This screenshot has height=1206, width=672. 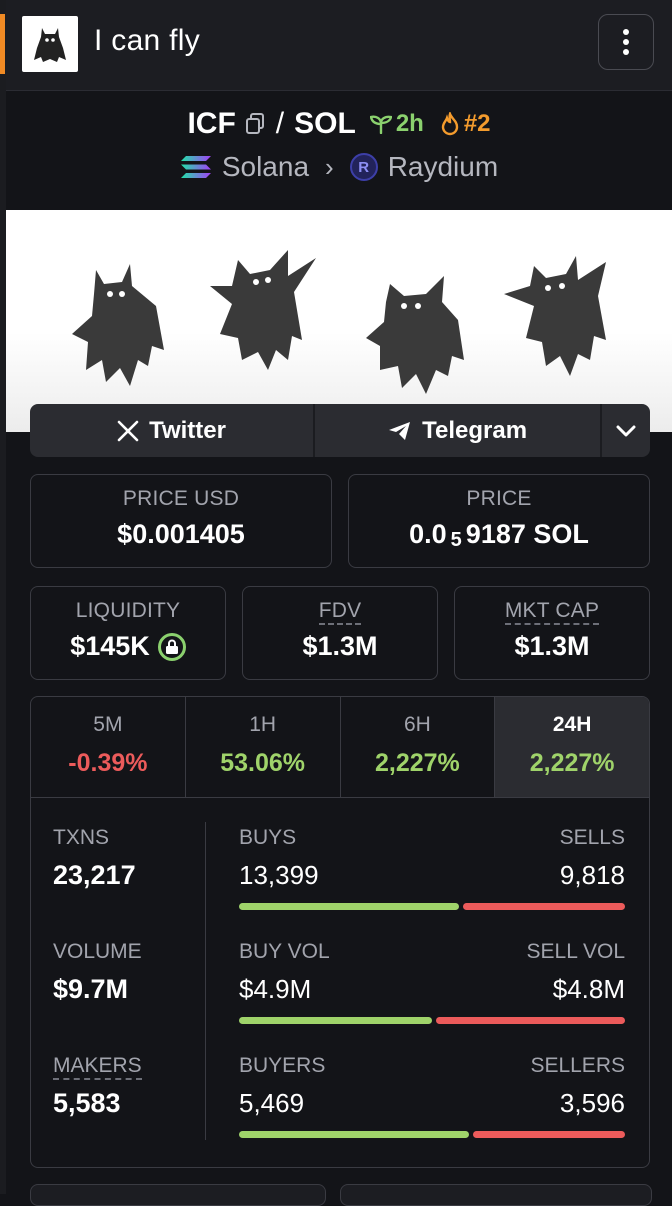 I want to click on makers-stat: MAKERS 5,583, so click(x=97, y=1086).